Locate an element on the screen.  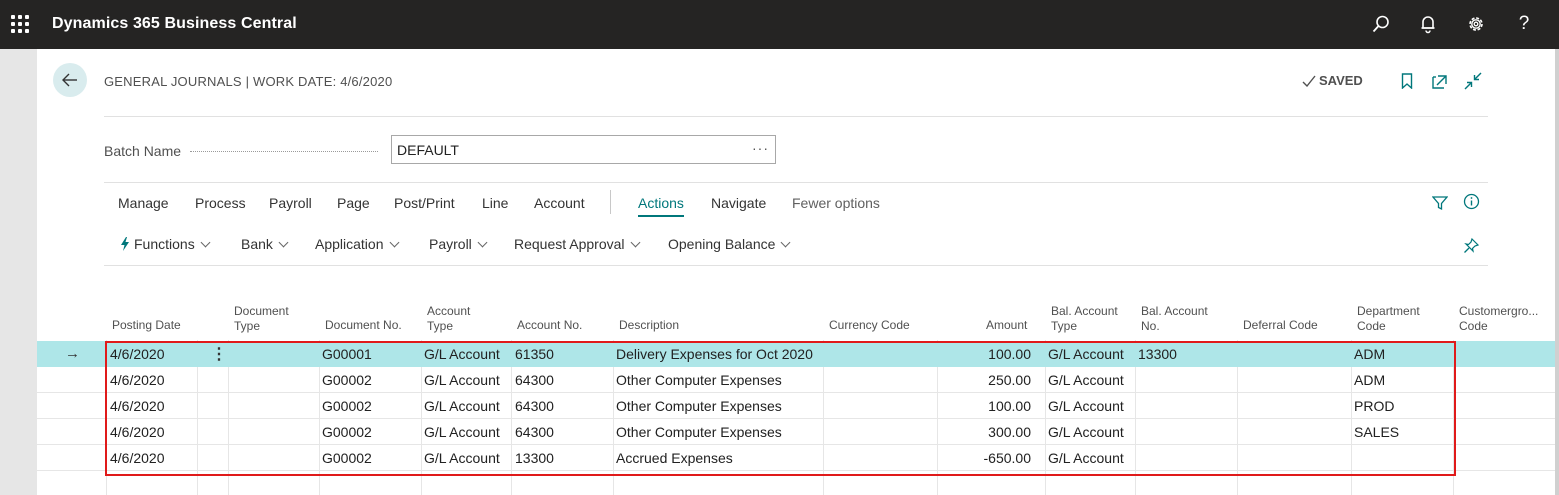
search-icon is located at coordinates (1381, 24).